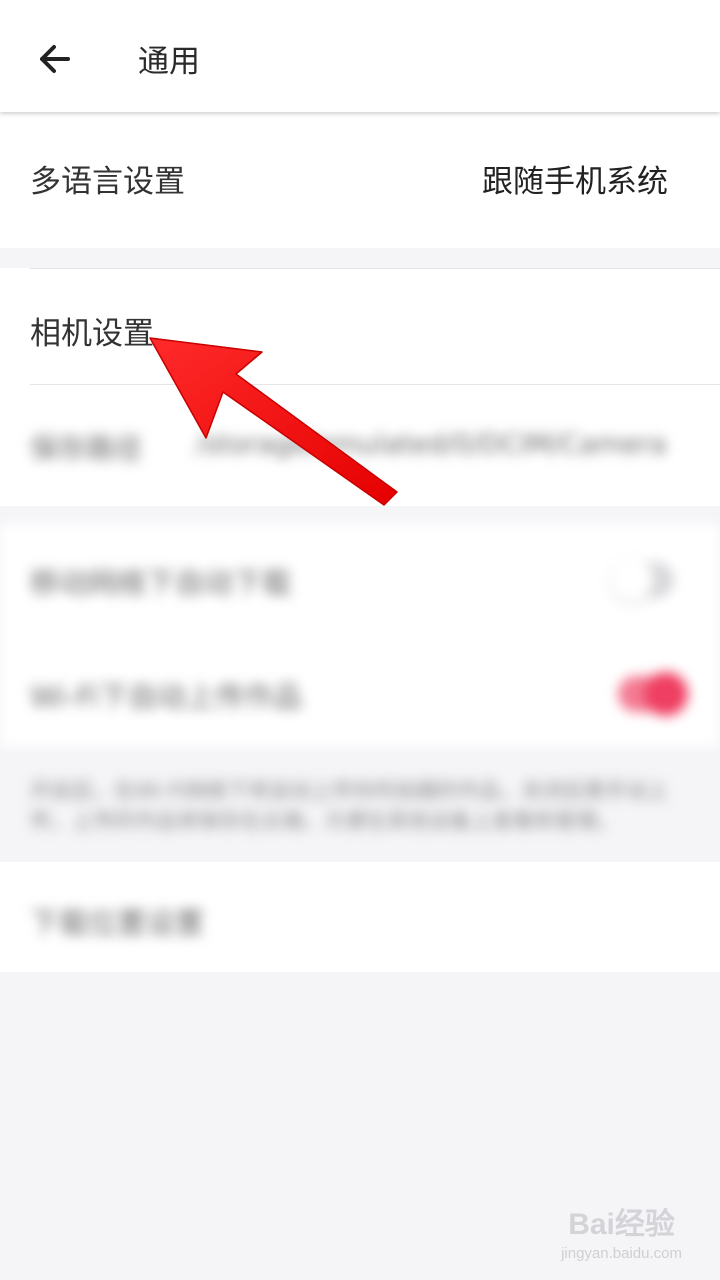 This screenshot has width=720, height=1280. Describe the element at coordinates (273, 421) in the screenshot. I see `annotation-arrow-icon` at that location.